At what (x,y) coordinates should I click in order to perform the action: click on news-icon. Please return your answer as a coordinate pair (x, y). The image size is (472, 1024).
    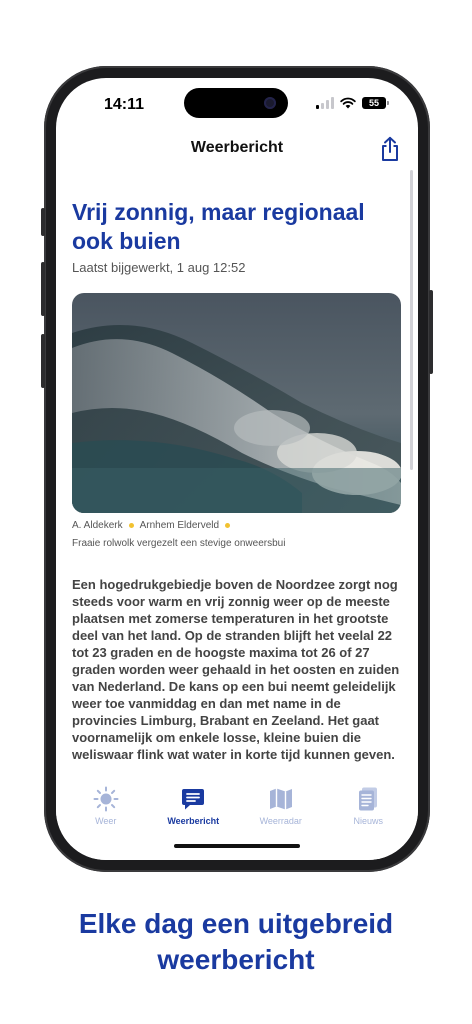
    Looking at the image, I should click on (368, 799).